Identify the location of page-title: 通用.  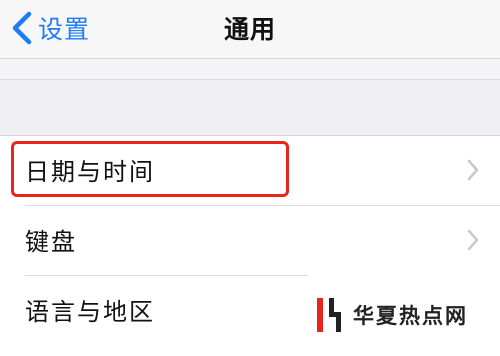
(249, 29).